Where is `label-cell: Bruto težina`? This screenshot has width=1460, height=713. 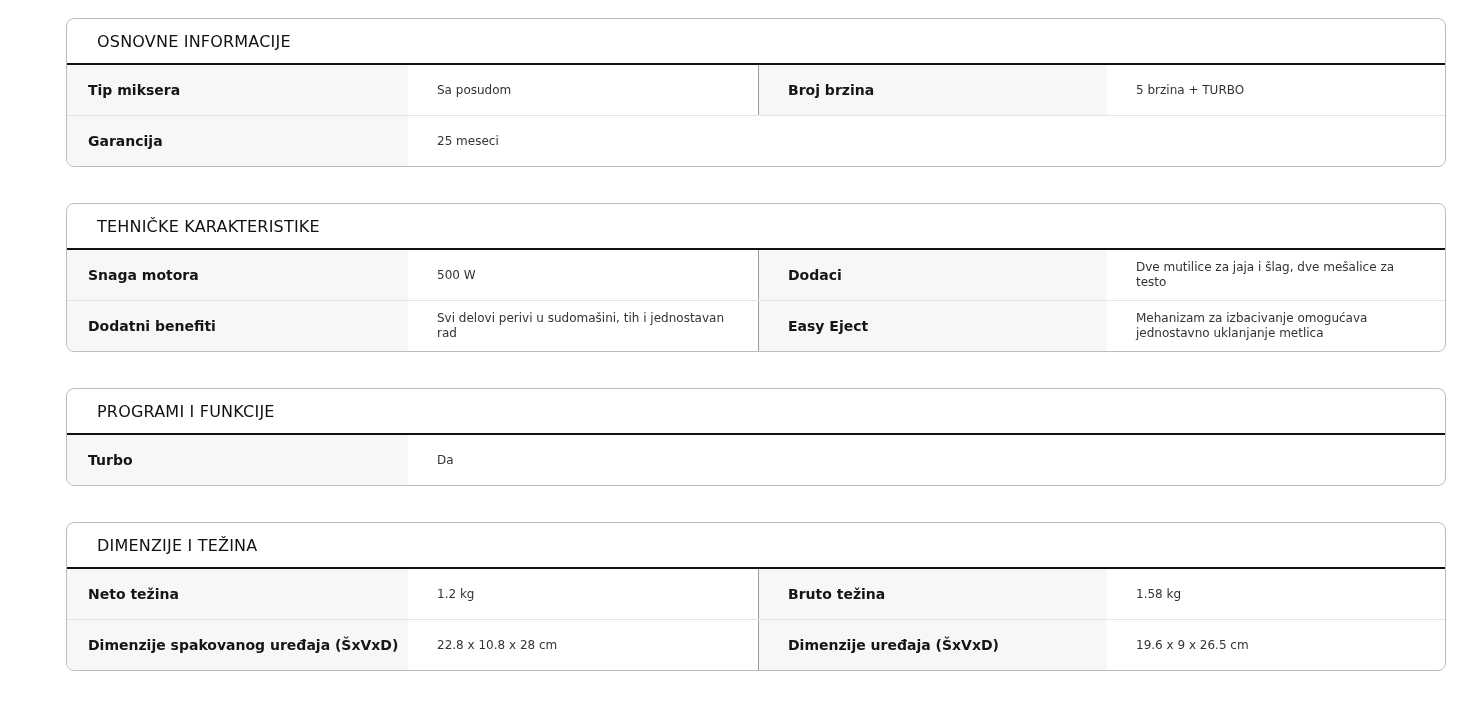
label-cell: Bruto težina is located at coordinates (932, 594).